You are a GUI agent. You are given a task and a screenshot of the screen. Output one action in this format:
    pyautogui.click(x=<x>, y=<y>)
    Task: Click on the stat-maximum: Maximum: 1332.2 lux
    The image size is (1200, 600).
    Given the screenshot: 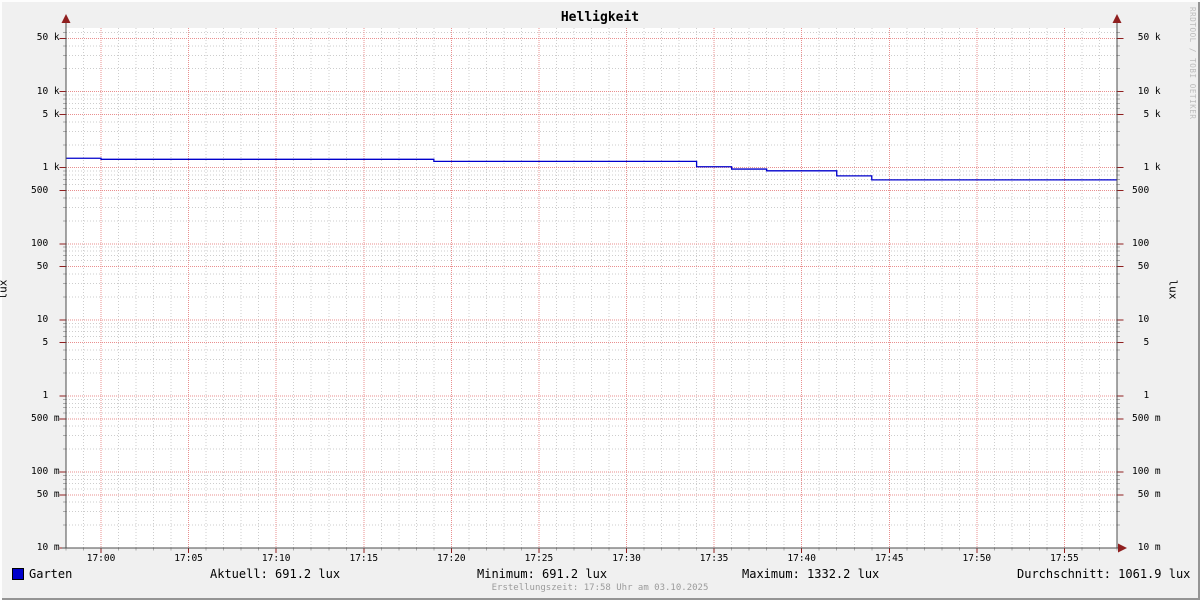 What is the action you would take?
    pyautogui.click(x=811, y=574)
    